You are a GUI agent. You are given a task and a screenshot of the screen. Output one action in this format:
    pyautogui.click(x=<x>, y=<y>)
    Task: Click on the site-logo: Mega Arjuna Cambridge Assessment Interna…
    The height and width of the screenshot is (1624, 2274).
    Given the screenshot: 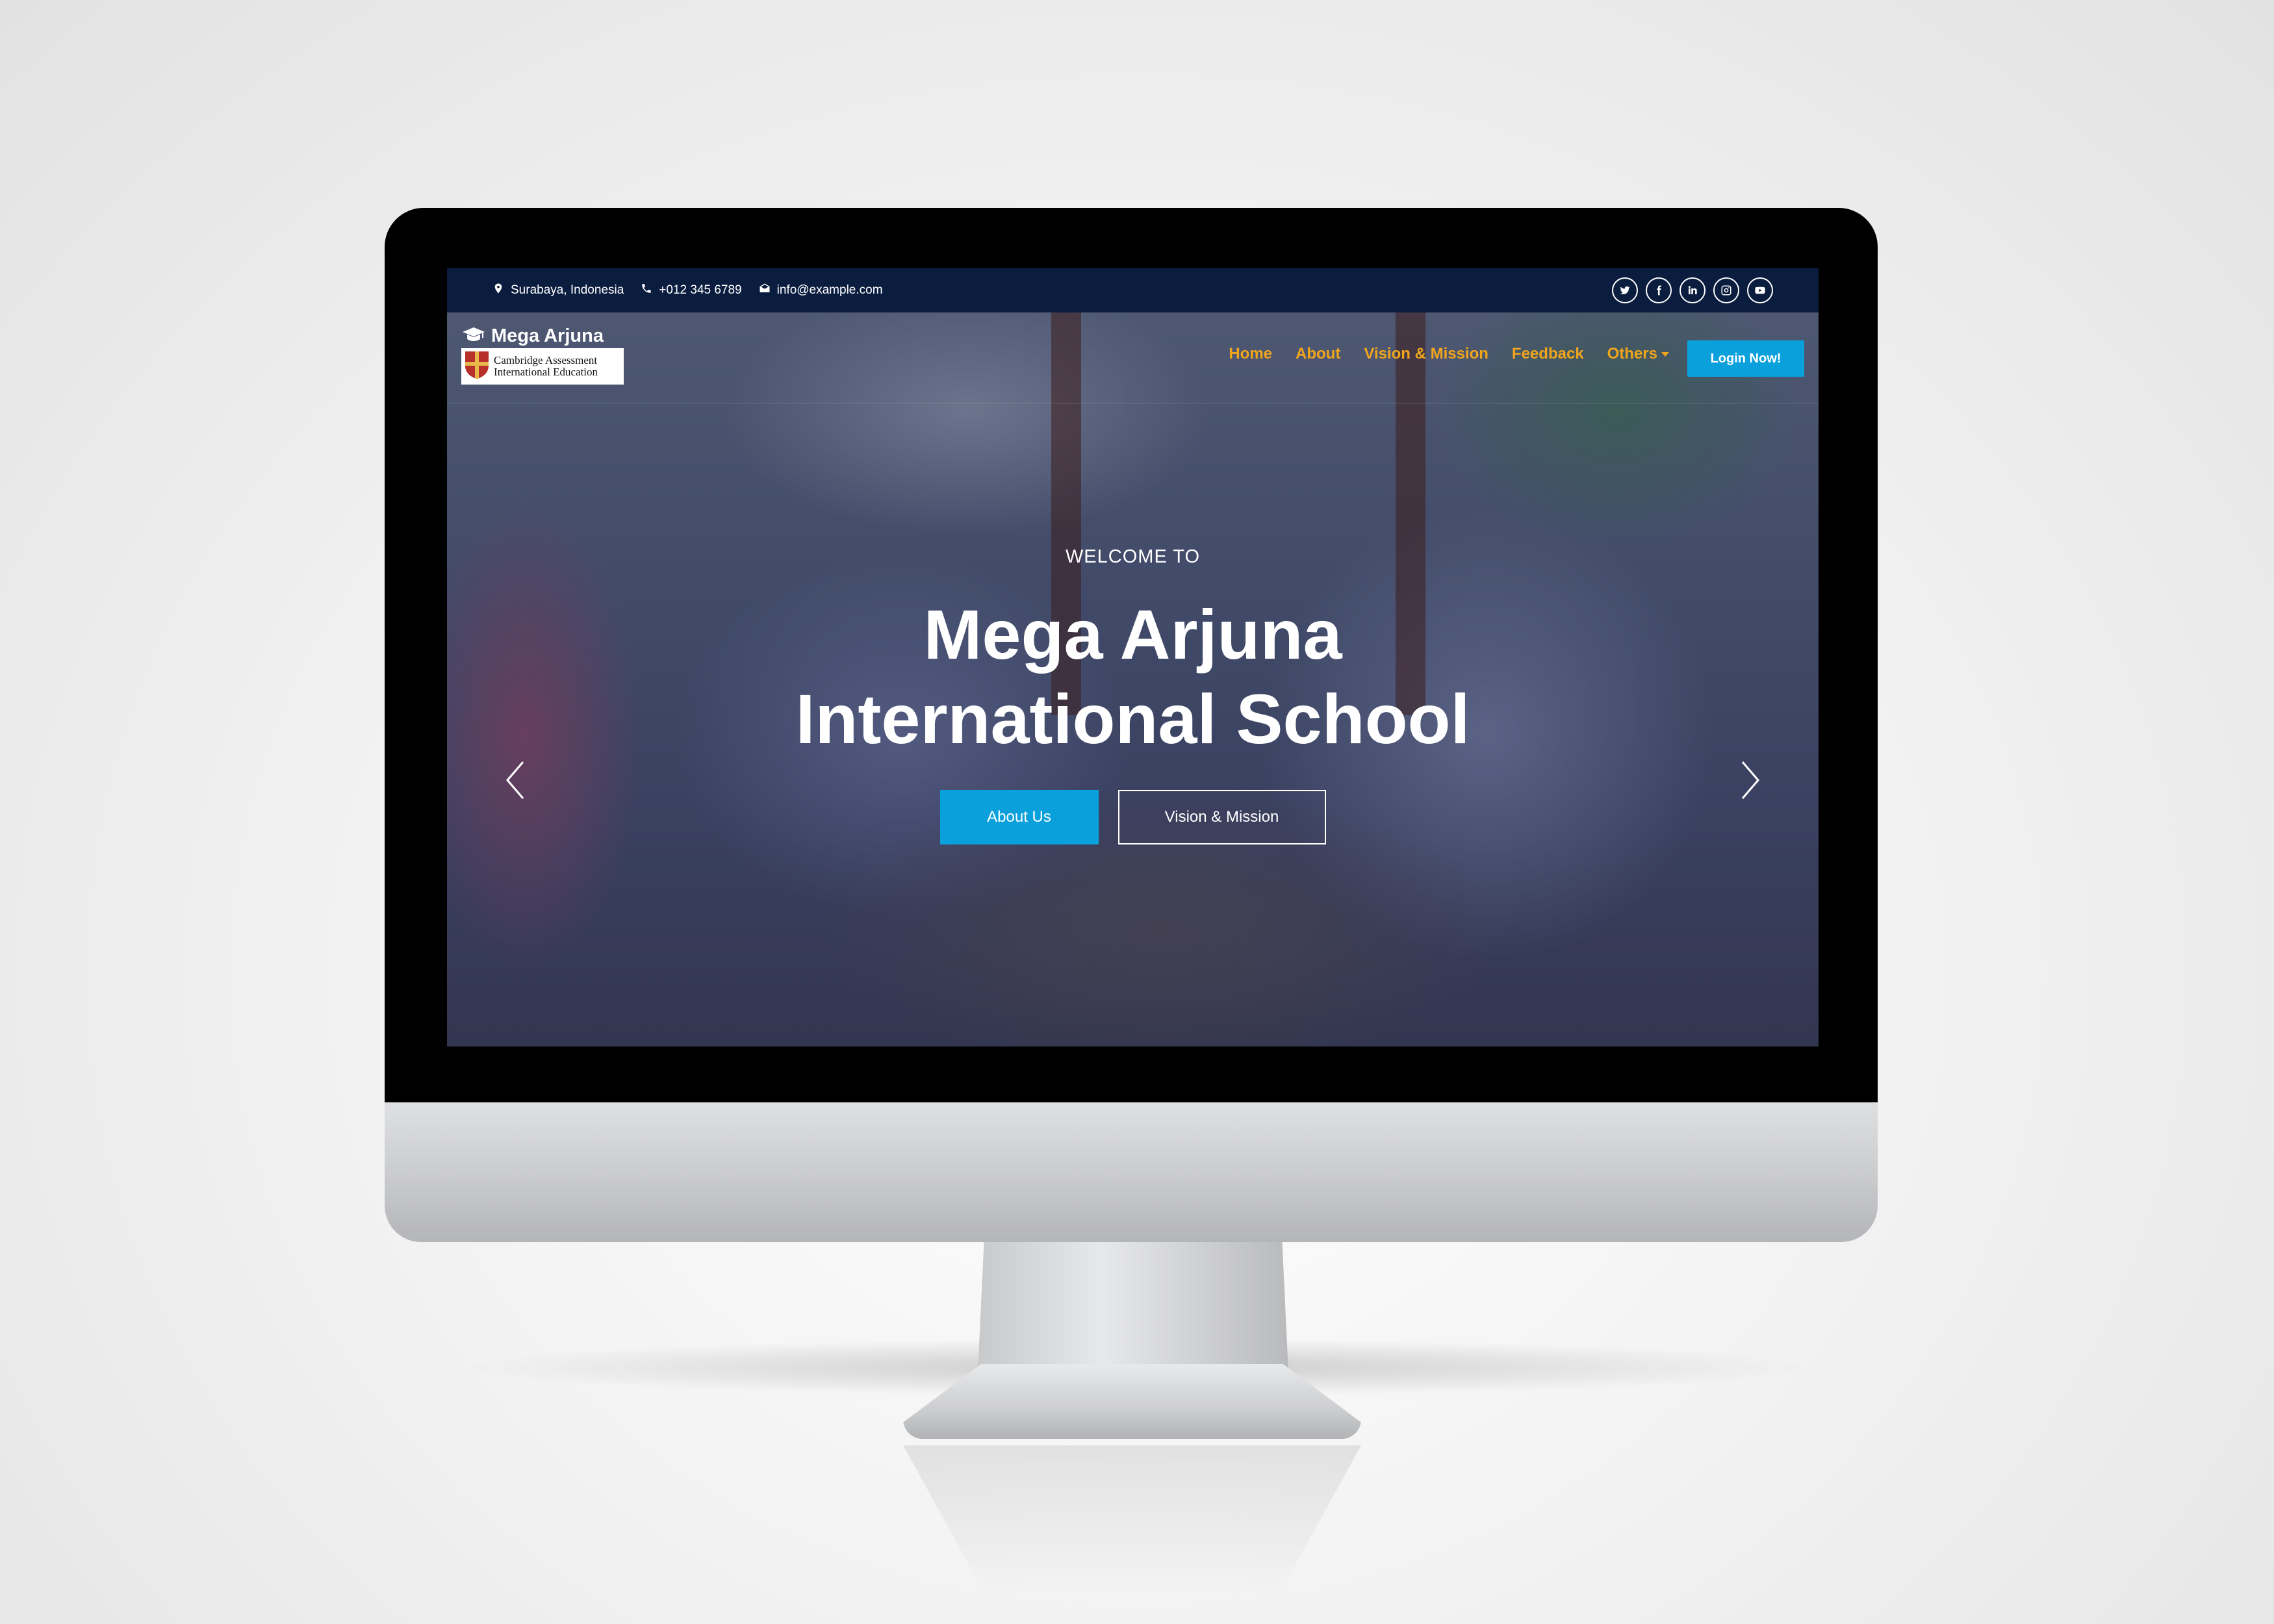 What is the action you would take?
    pyautogui.click(x=544, y=355)
    